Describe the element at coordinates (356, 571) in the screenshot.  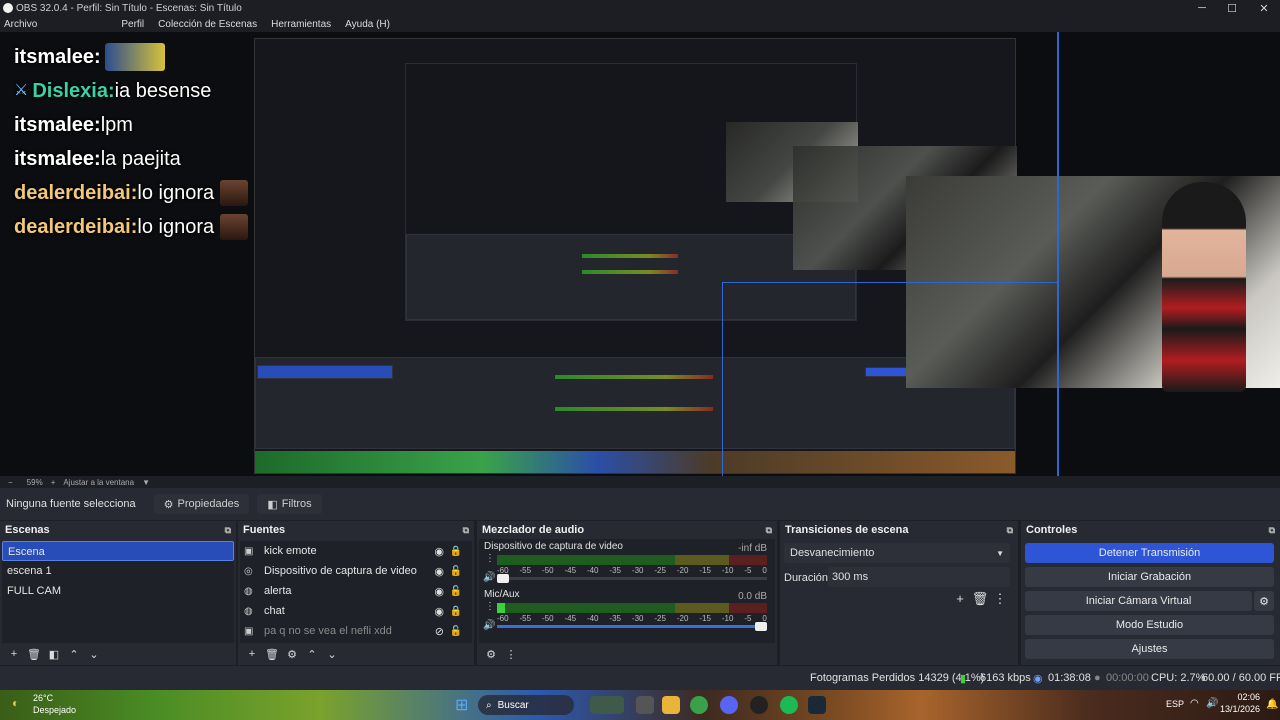
I see `source-item-capture: ◎ Dispositivo de captura de video ◉ 🔓` at that location.